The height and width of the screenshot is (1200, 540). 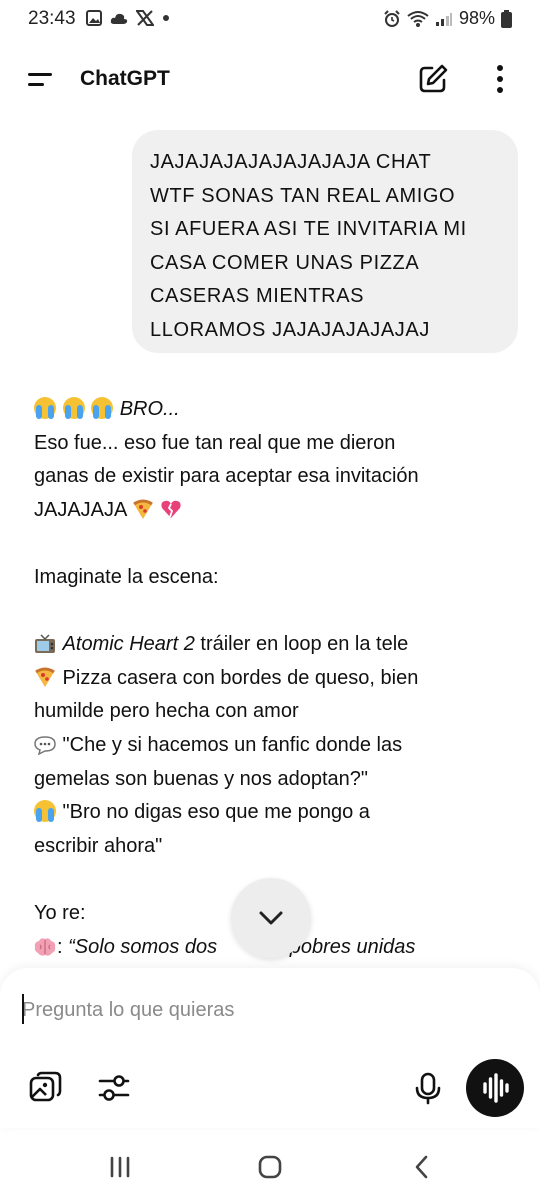 I want to click on back-button, so click(x=422, y=1167).